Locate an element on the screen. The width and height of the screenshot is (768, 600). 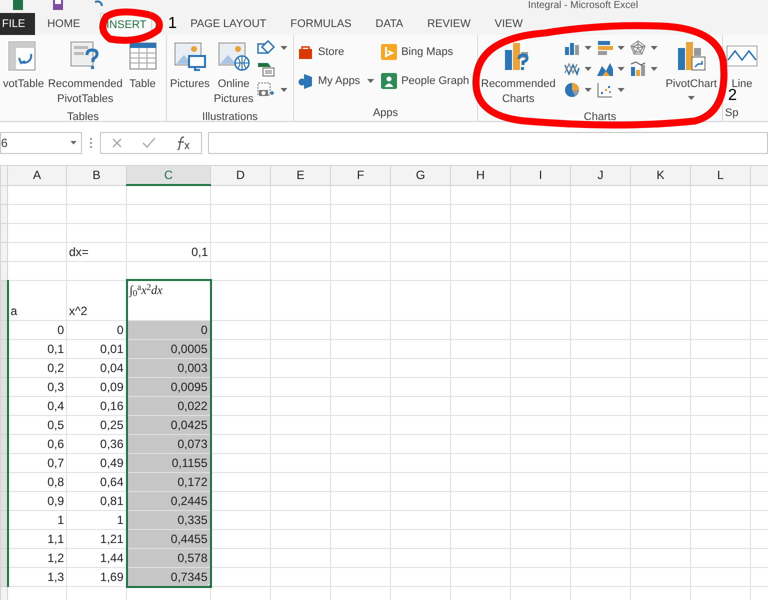
column-header: J is located at coordinates (600, 175).